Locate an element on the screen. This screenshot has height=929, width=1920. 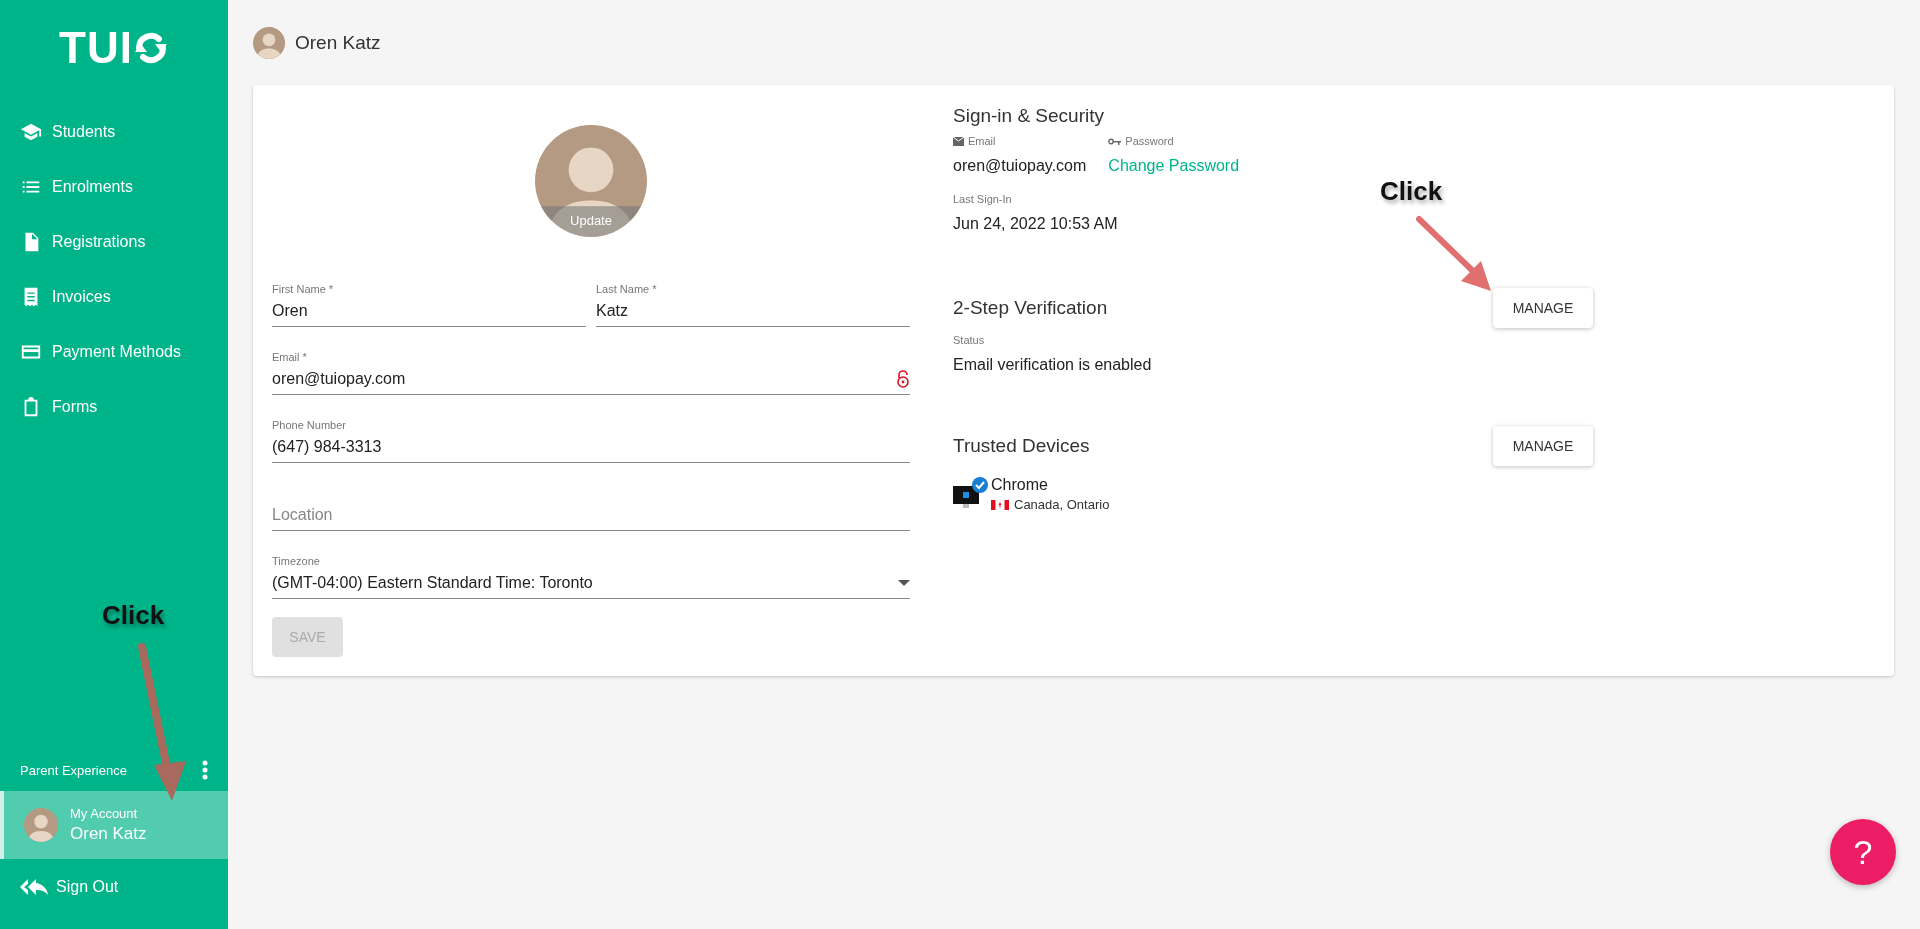
input-field: Location is located at coordinates (591, 515).